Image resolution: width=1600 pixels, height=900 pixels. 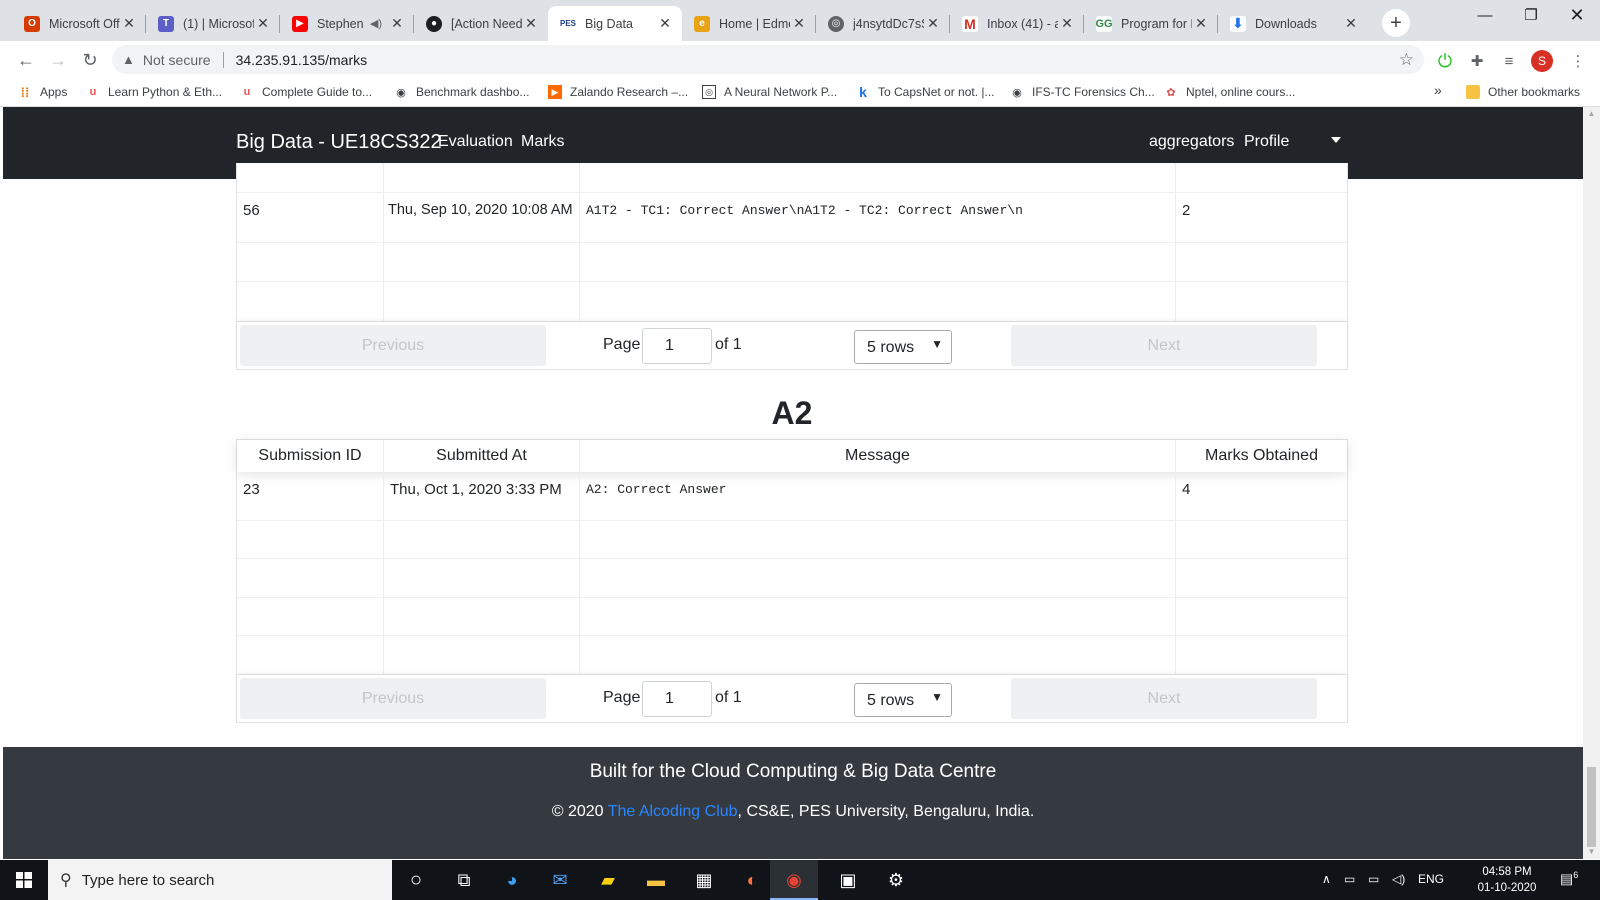 What do you see at coordinates (1591, 852) in the screenshot?
I see `scroll-down-icon: ▼` at bounding box center [1591, 852].